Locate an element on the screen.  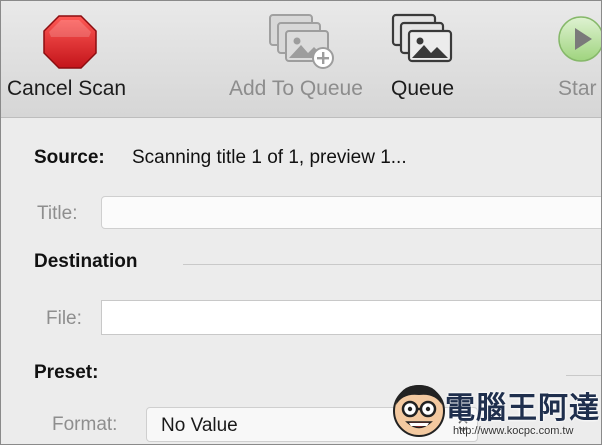
format-value: No Value is located at coordinates (199, 425).